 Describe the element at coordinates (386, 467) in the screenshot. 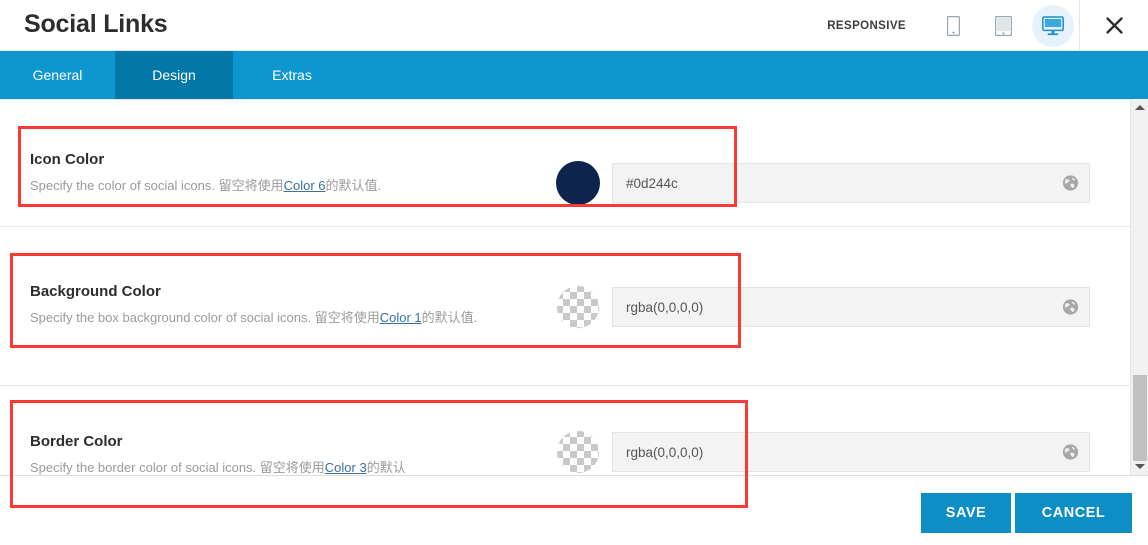

I see `border-color-desc-after: 的默认` at that location.